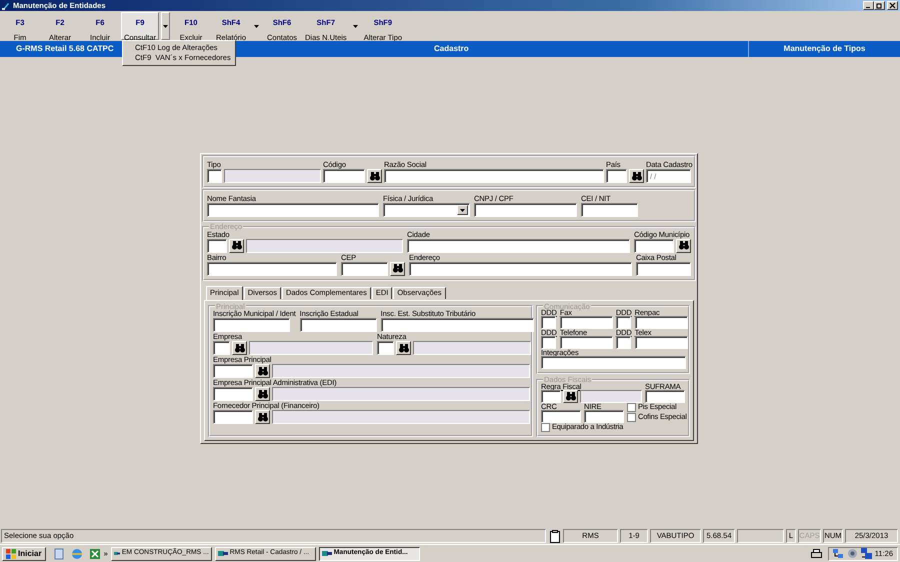  What do you see at coordinates (24, 553) in the screenshot?
I see `start-button: Iniciar` at bounding box center [24, 553].